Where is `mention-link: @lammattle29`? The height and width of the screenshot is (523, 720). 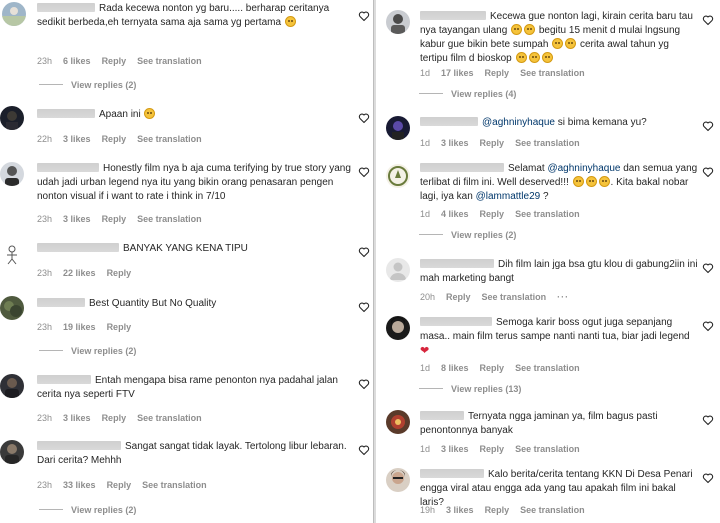 mention-link: @lammattle29 is located at coordinates (508, 196).